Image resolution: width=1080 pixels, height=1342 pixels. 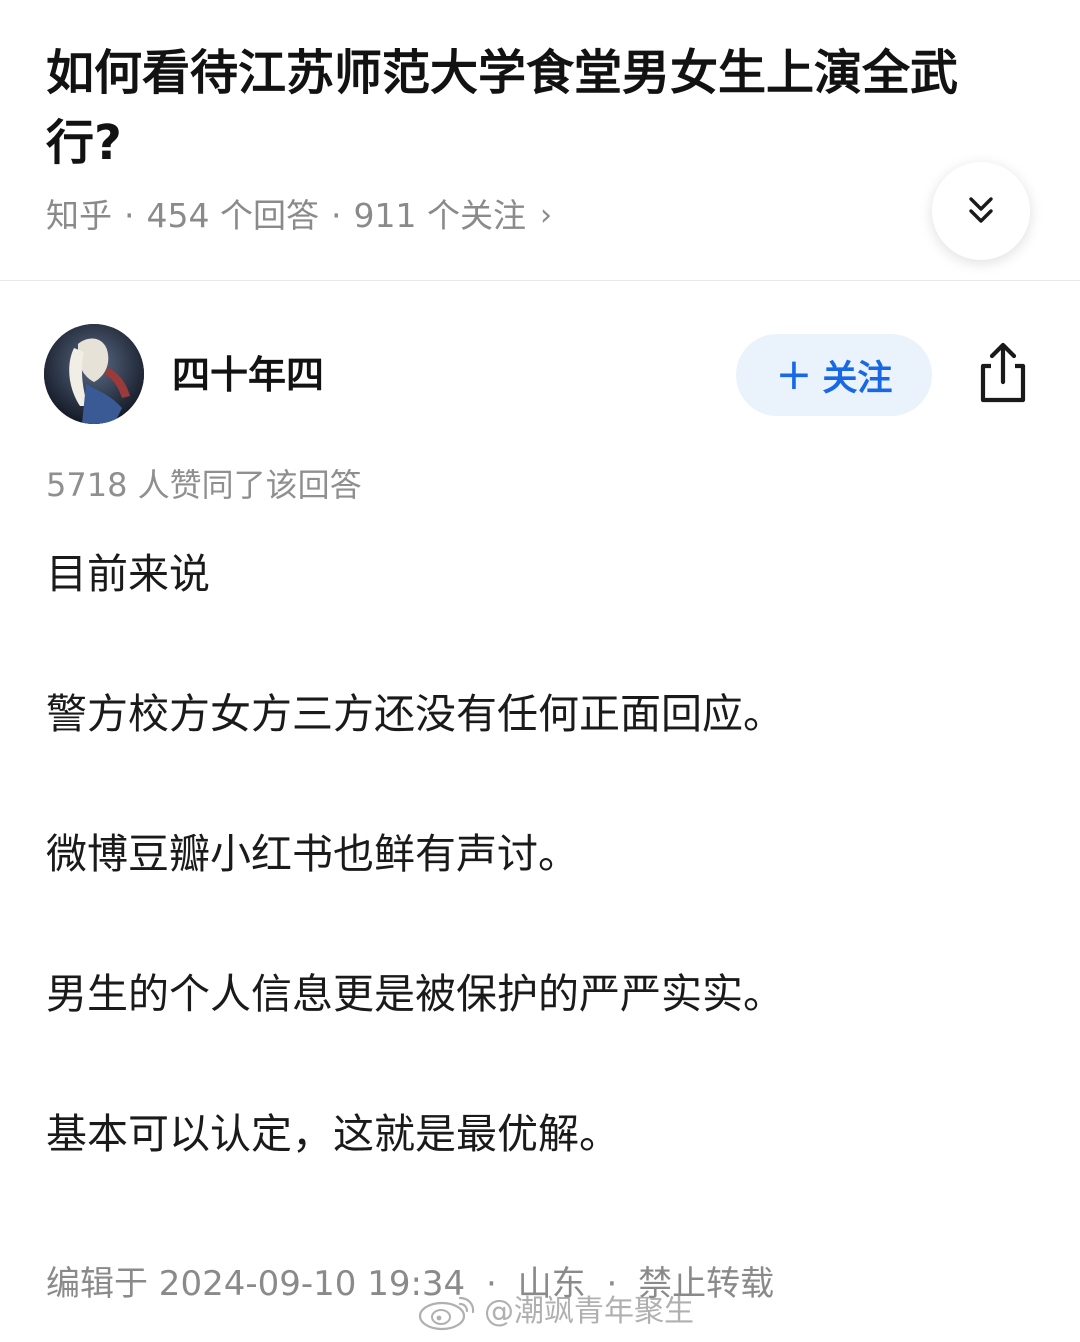 What do you see at coordinates (540, 280) in the screenshot?
I see `header-divider` at bounding box center [540, 280].